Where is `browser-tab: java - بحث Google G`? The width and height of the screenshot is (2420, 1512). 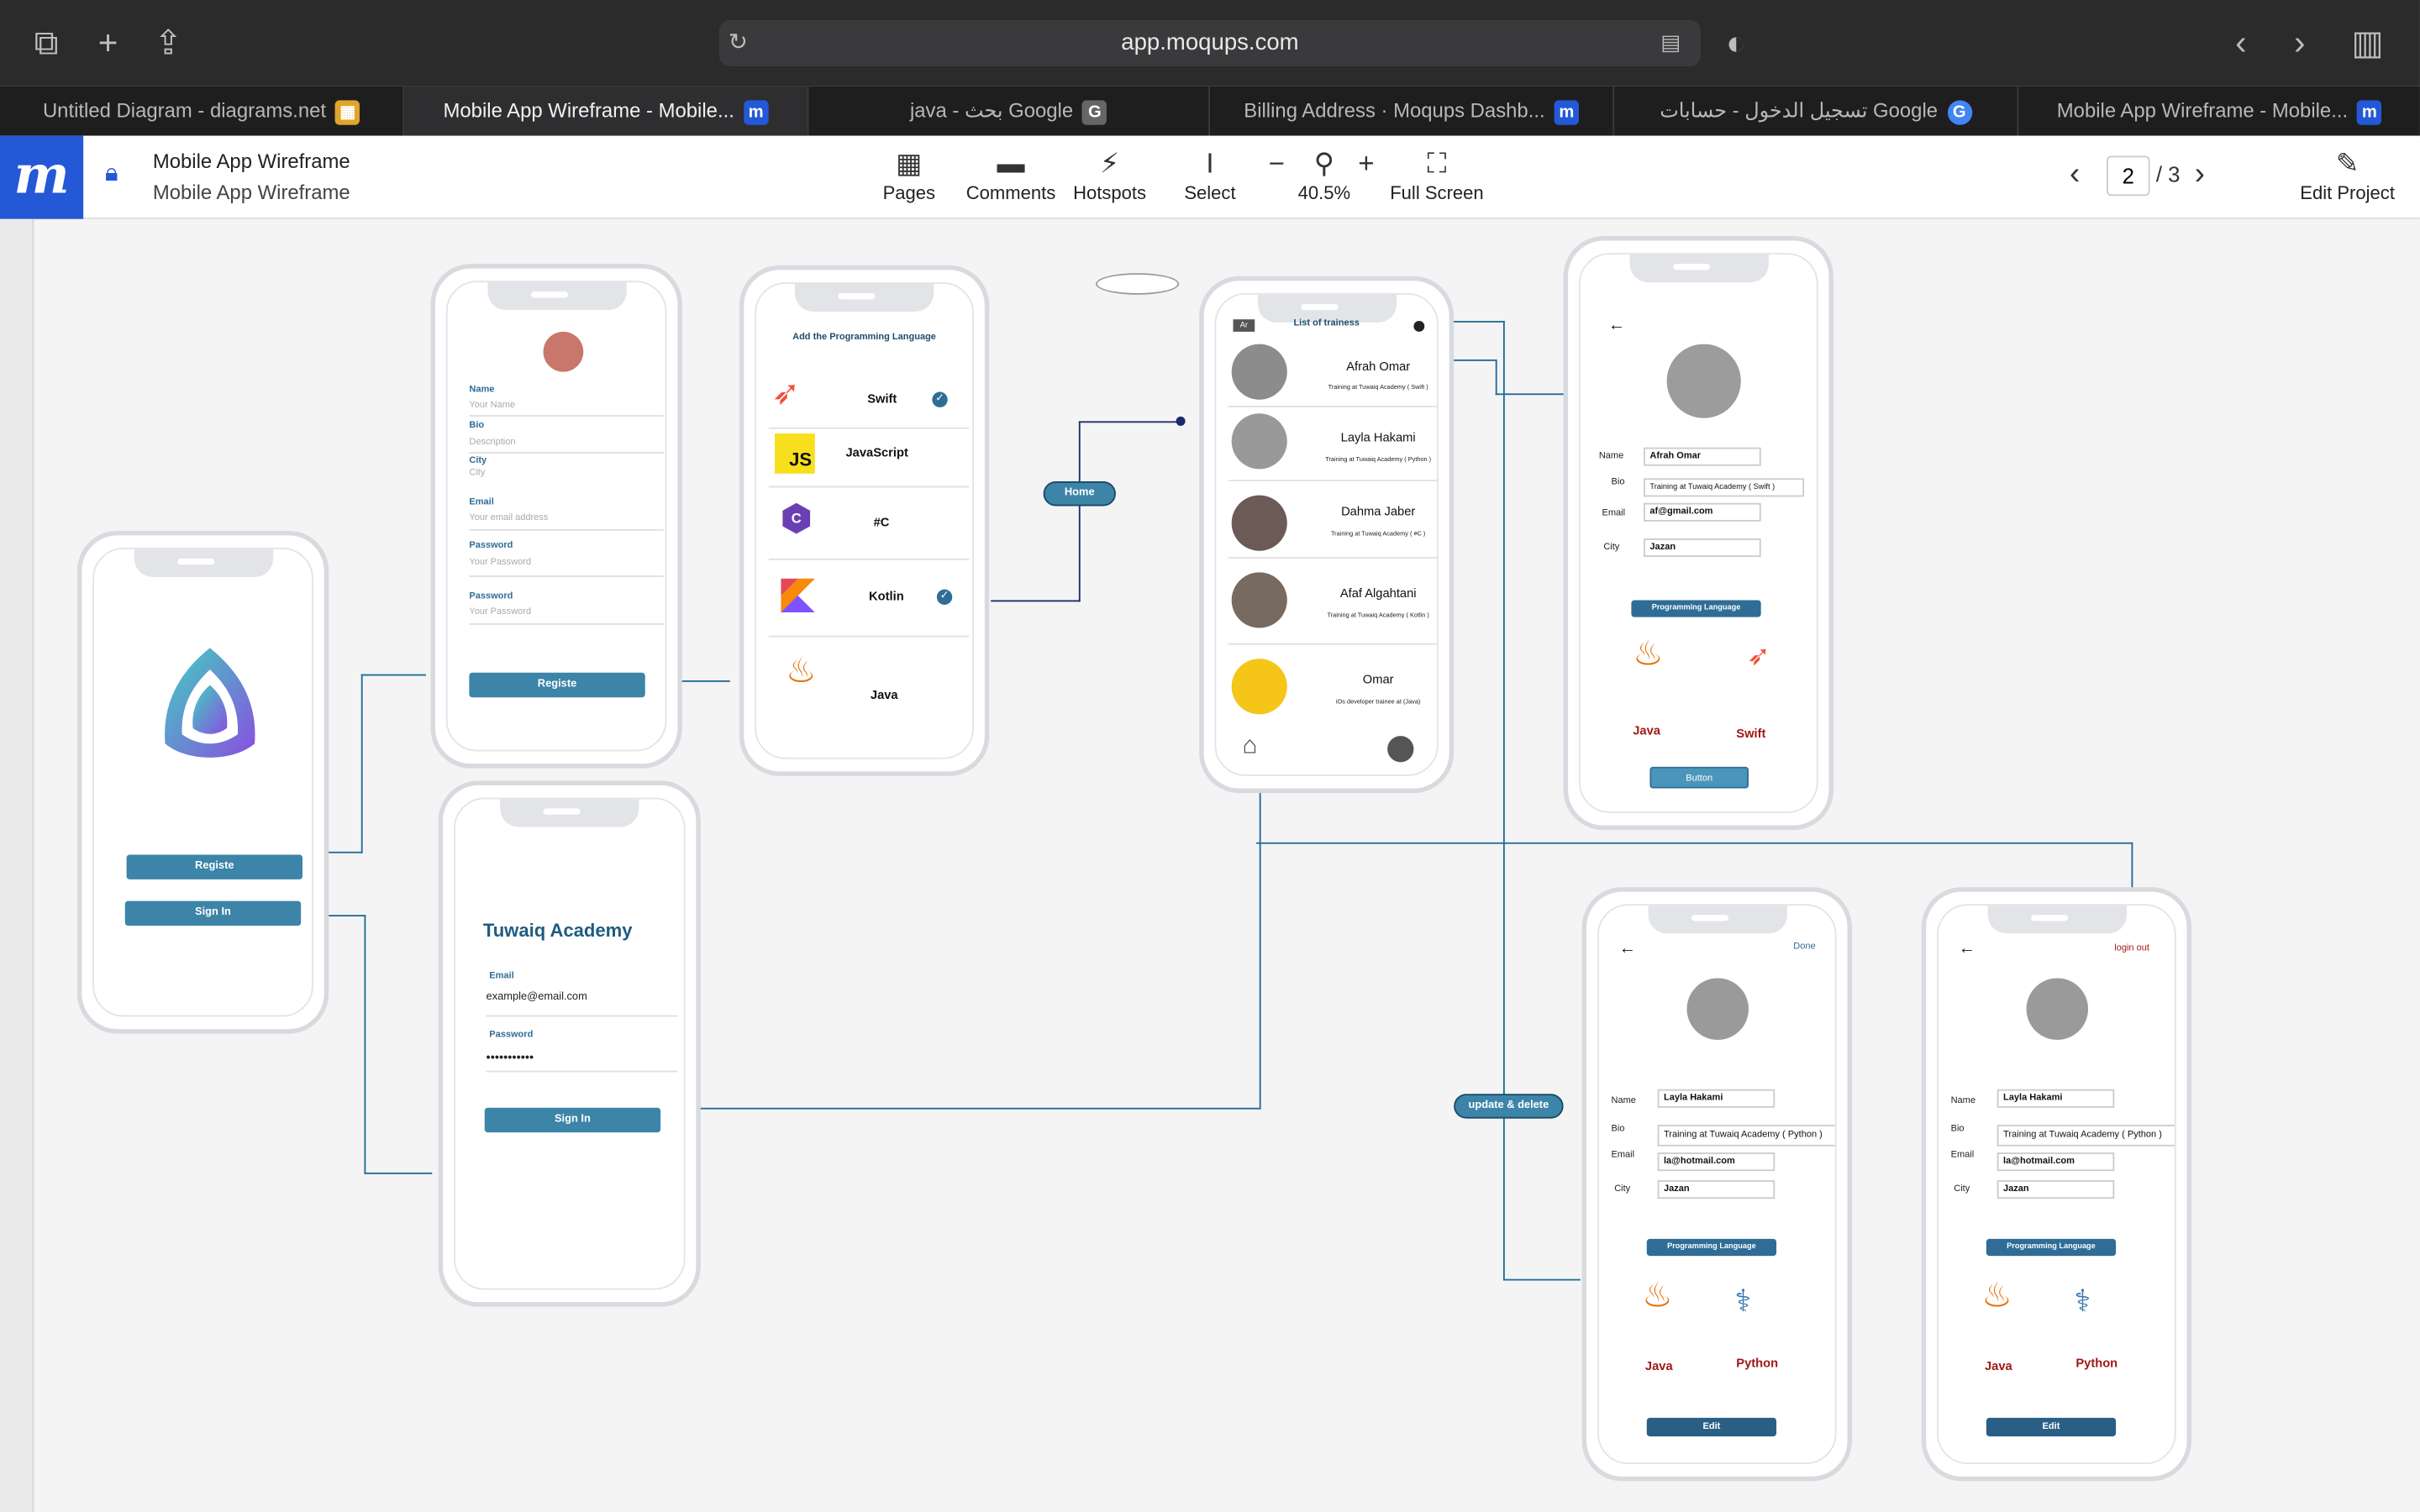 browser-tab: java - بحث Google G is located at coordinates (1009, 111).